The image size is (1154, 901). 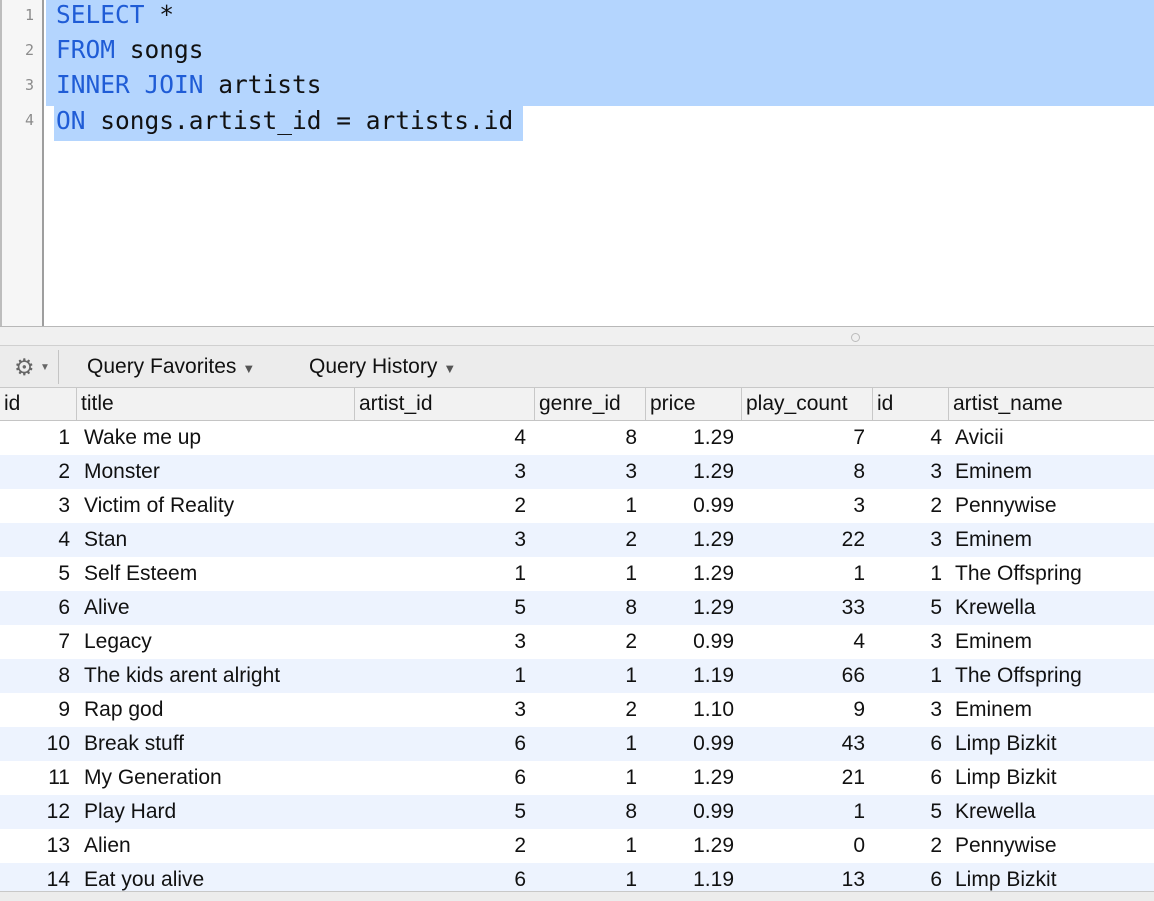 I want to click on cell-genre-id: 3, so click(x=585, y=472).